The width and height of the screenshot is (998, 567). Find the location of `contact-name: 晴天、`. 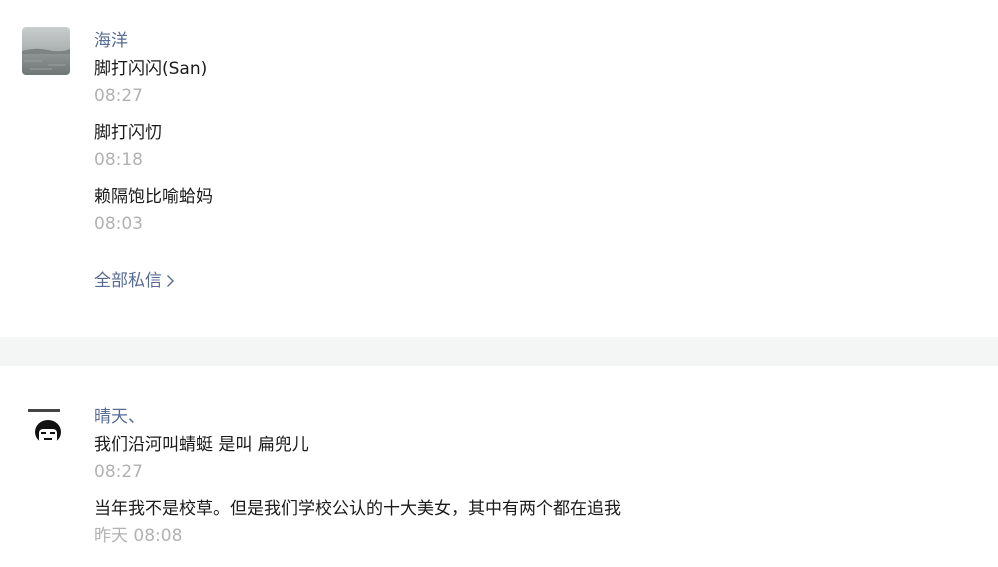

contact-name: 晴天、 is located at coordinates (536, 417).